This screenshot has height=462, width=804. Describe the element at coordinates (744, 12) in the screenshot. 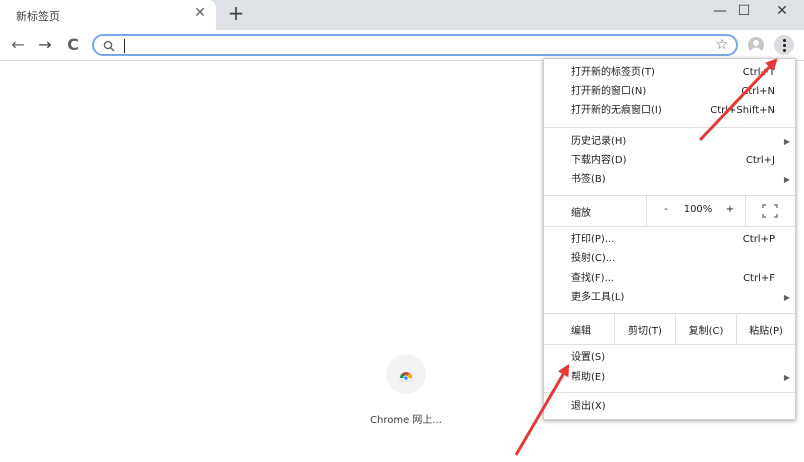

I see `maximize-button: ☐` at that location.